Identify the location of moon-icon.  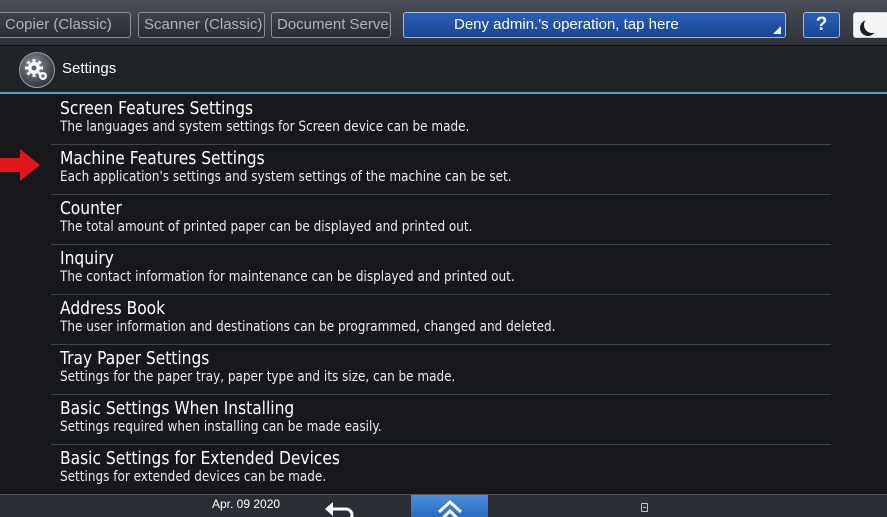
(872, 25).